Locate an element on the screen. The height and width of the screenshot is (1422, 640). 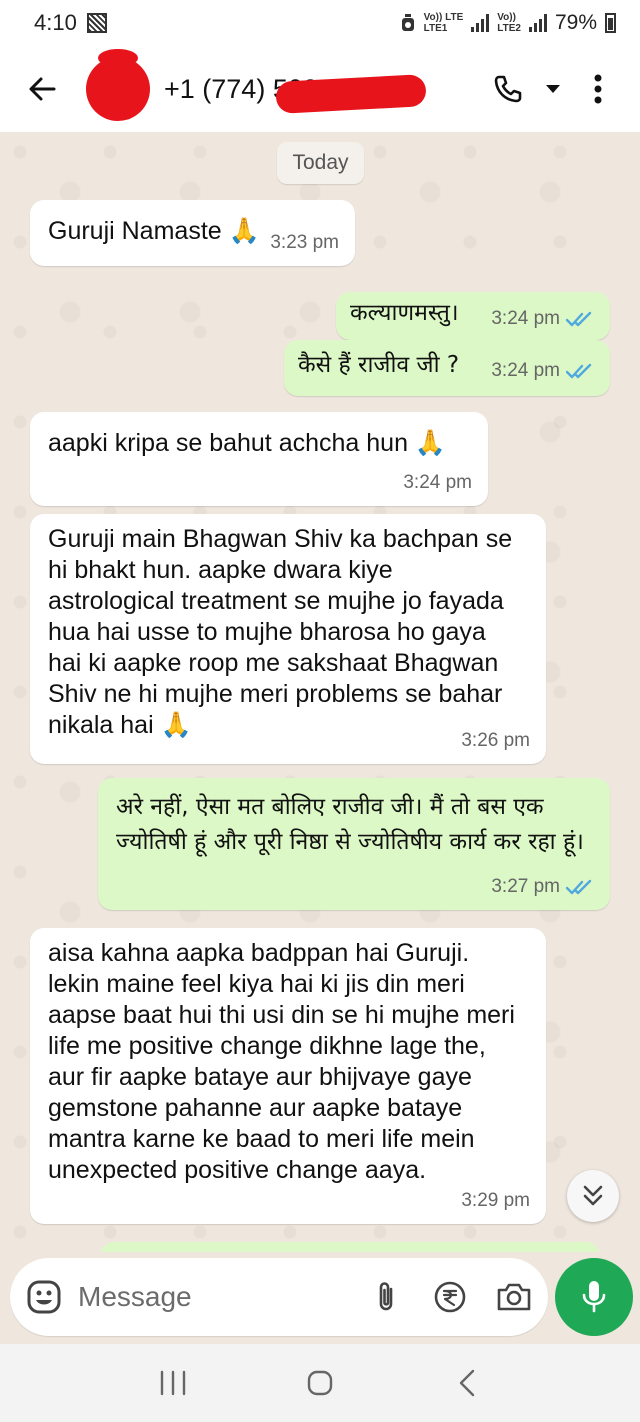
gallery-notification-icon is located at coordinates (96, 23).